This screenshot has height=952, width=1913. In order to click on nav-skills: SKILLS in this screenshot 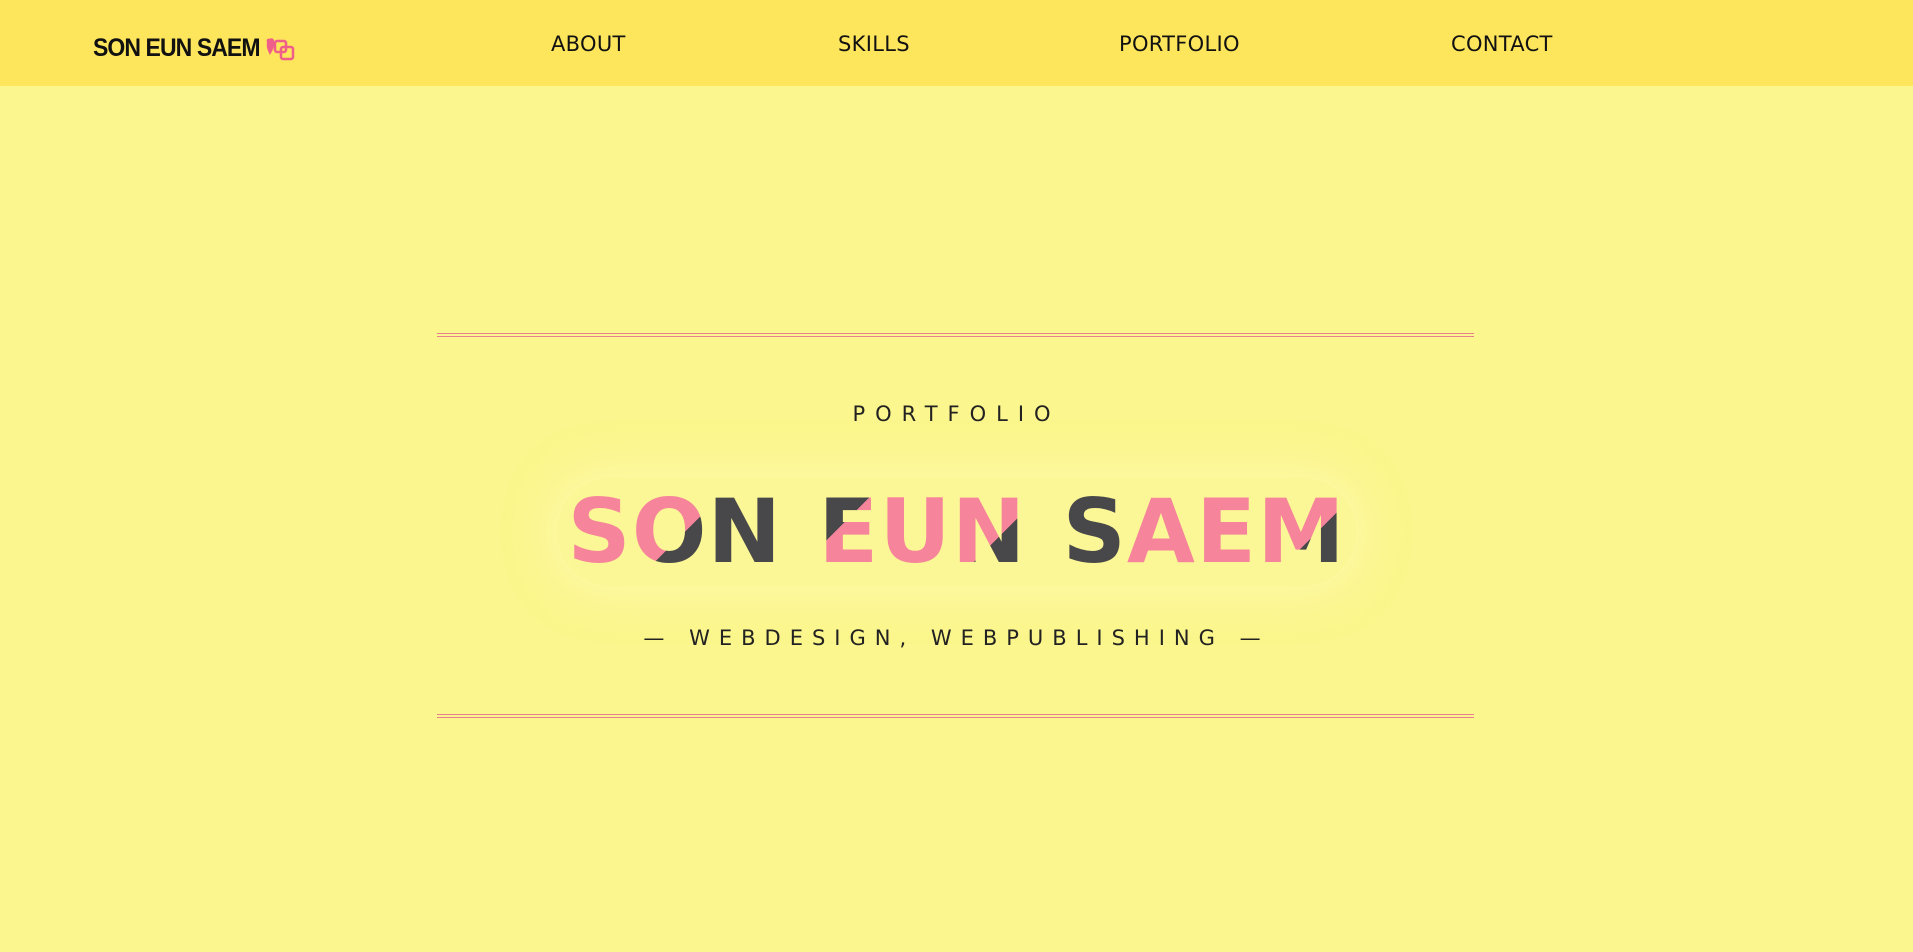, I will do `click(874, 44)`.